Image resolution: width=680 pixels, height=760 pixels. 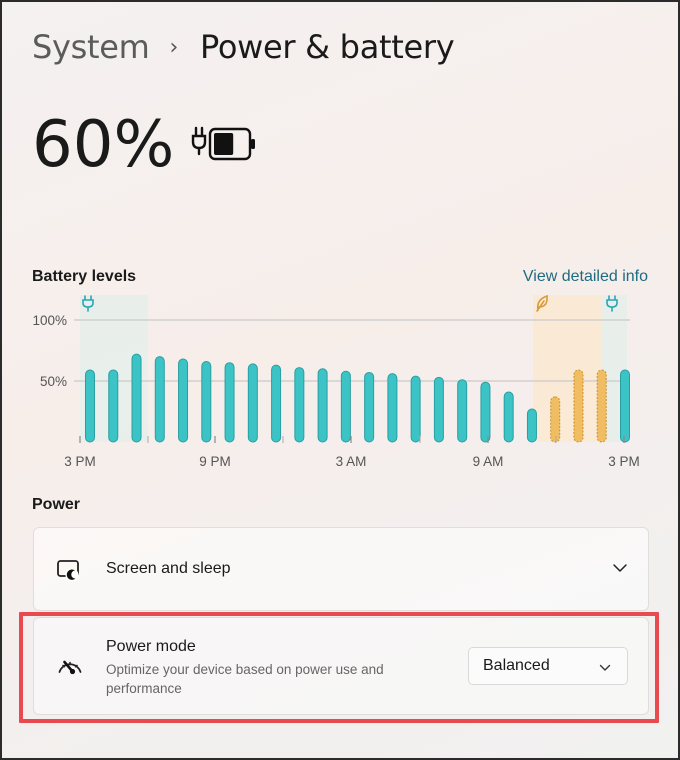 I want to click on x-tick-label: 9 AM, so click(x=488, y=461).